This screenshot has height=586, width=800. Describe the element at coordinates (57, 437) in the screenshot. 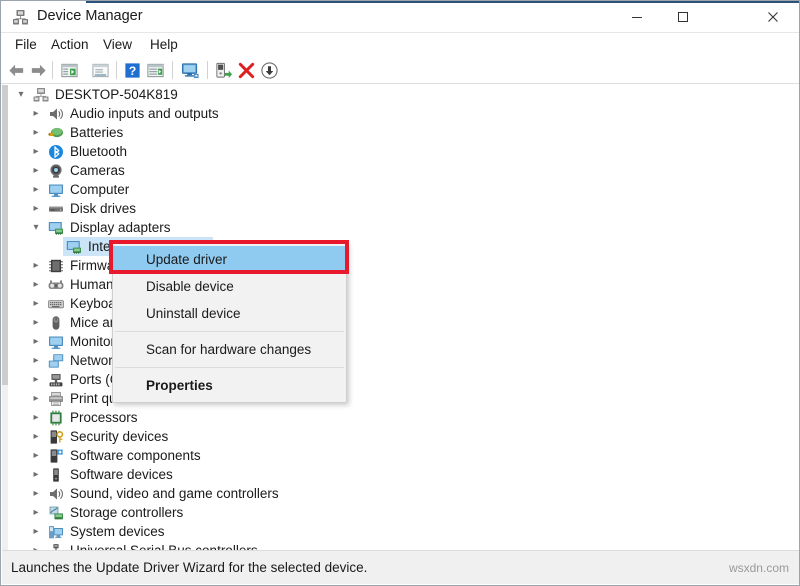

I see `security-device-icon` at that location.